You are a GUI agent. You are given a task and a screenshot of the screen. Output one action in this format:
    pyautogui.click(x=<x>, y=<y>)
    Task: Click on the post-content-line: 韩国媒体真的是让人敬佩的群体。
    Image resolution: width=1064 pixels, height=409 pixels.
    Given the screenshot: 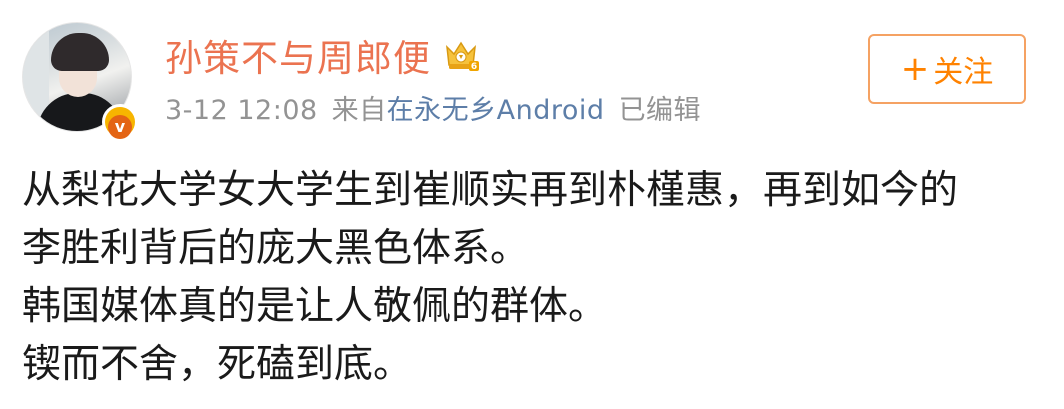 What is the action you would take?
    pyautogui.click(x=315, y=306)
    